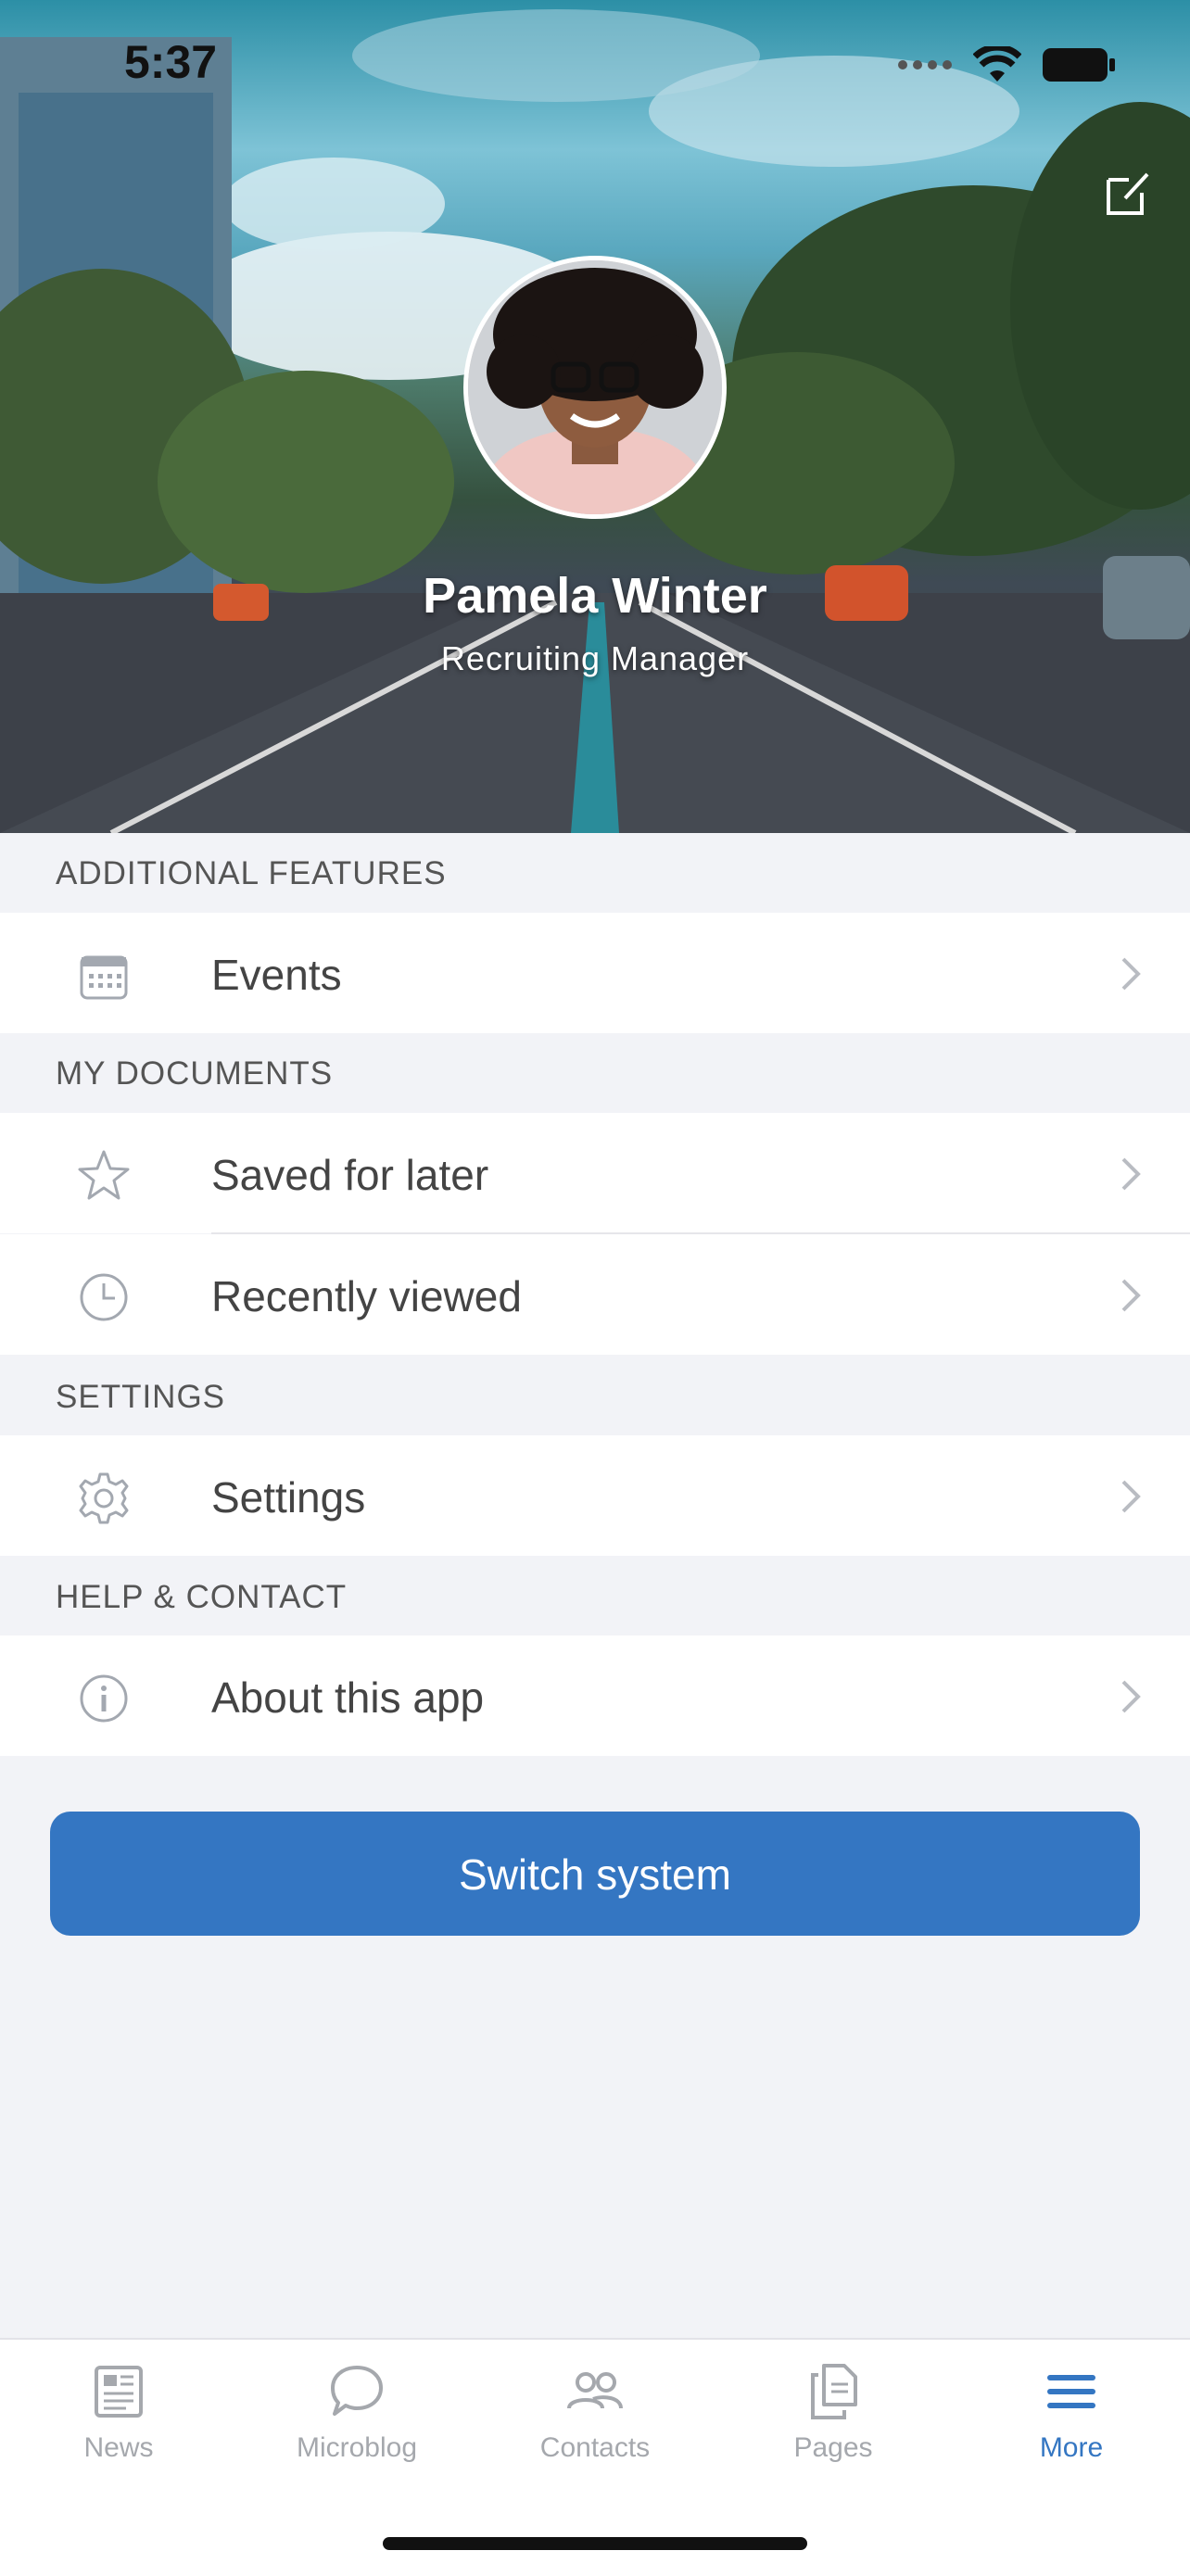 Image resolution: width=1190 pixels, height=2576 pixels. What do you see at coordinates (195, 1073) in the screenshot?
I see `section-header-my-documents: MY DOCUMENTS` at bounding box center [195, 1073].